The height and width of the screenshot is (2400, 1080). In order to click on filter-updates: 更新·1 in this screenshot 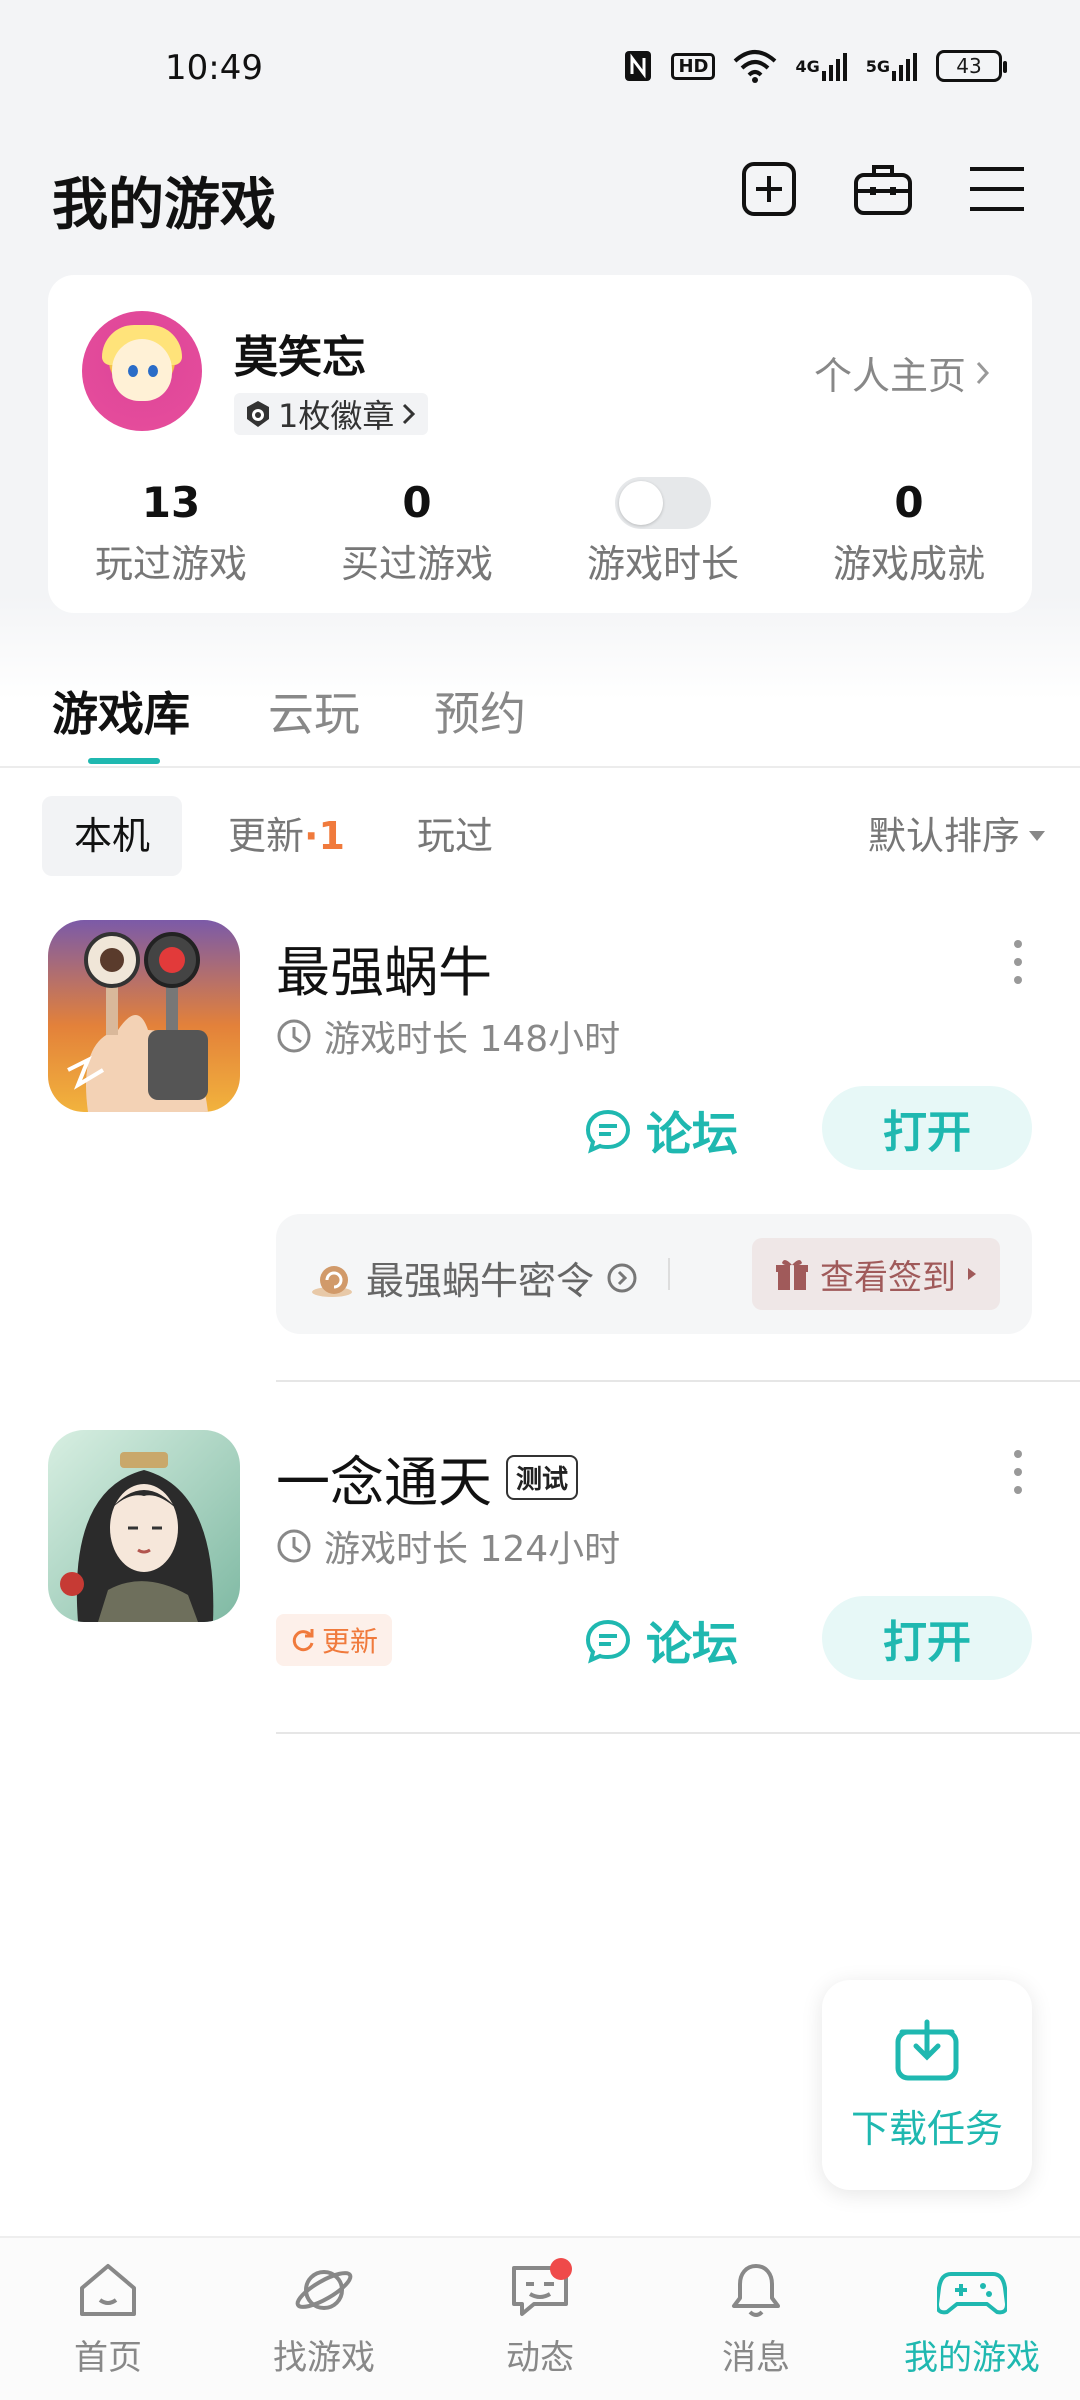, I will do `click(286, 836)`.